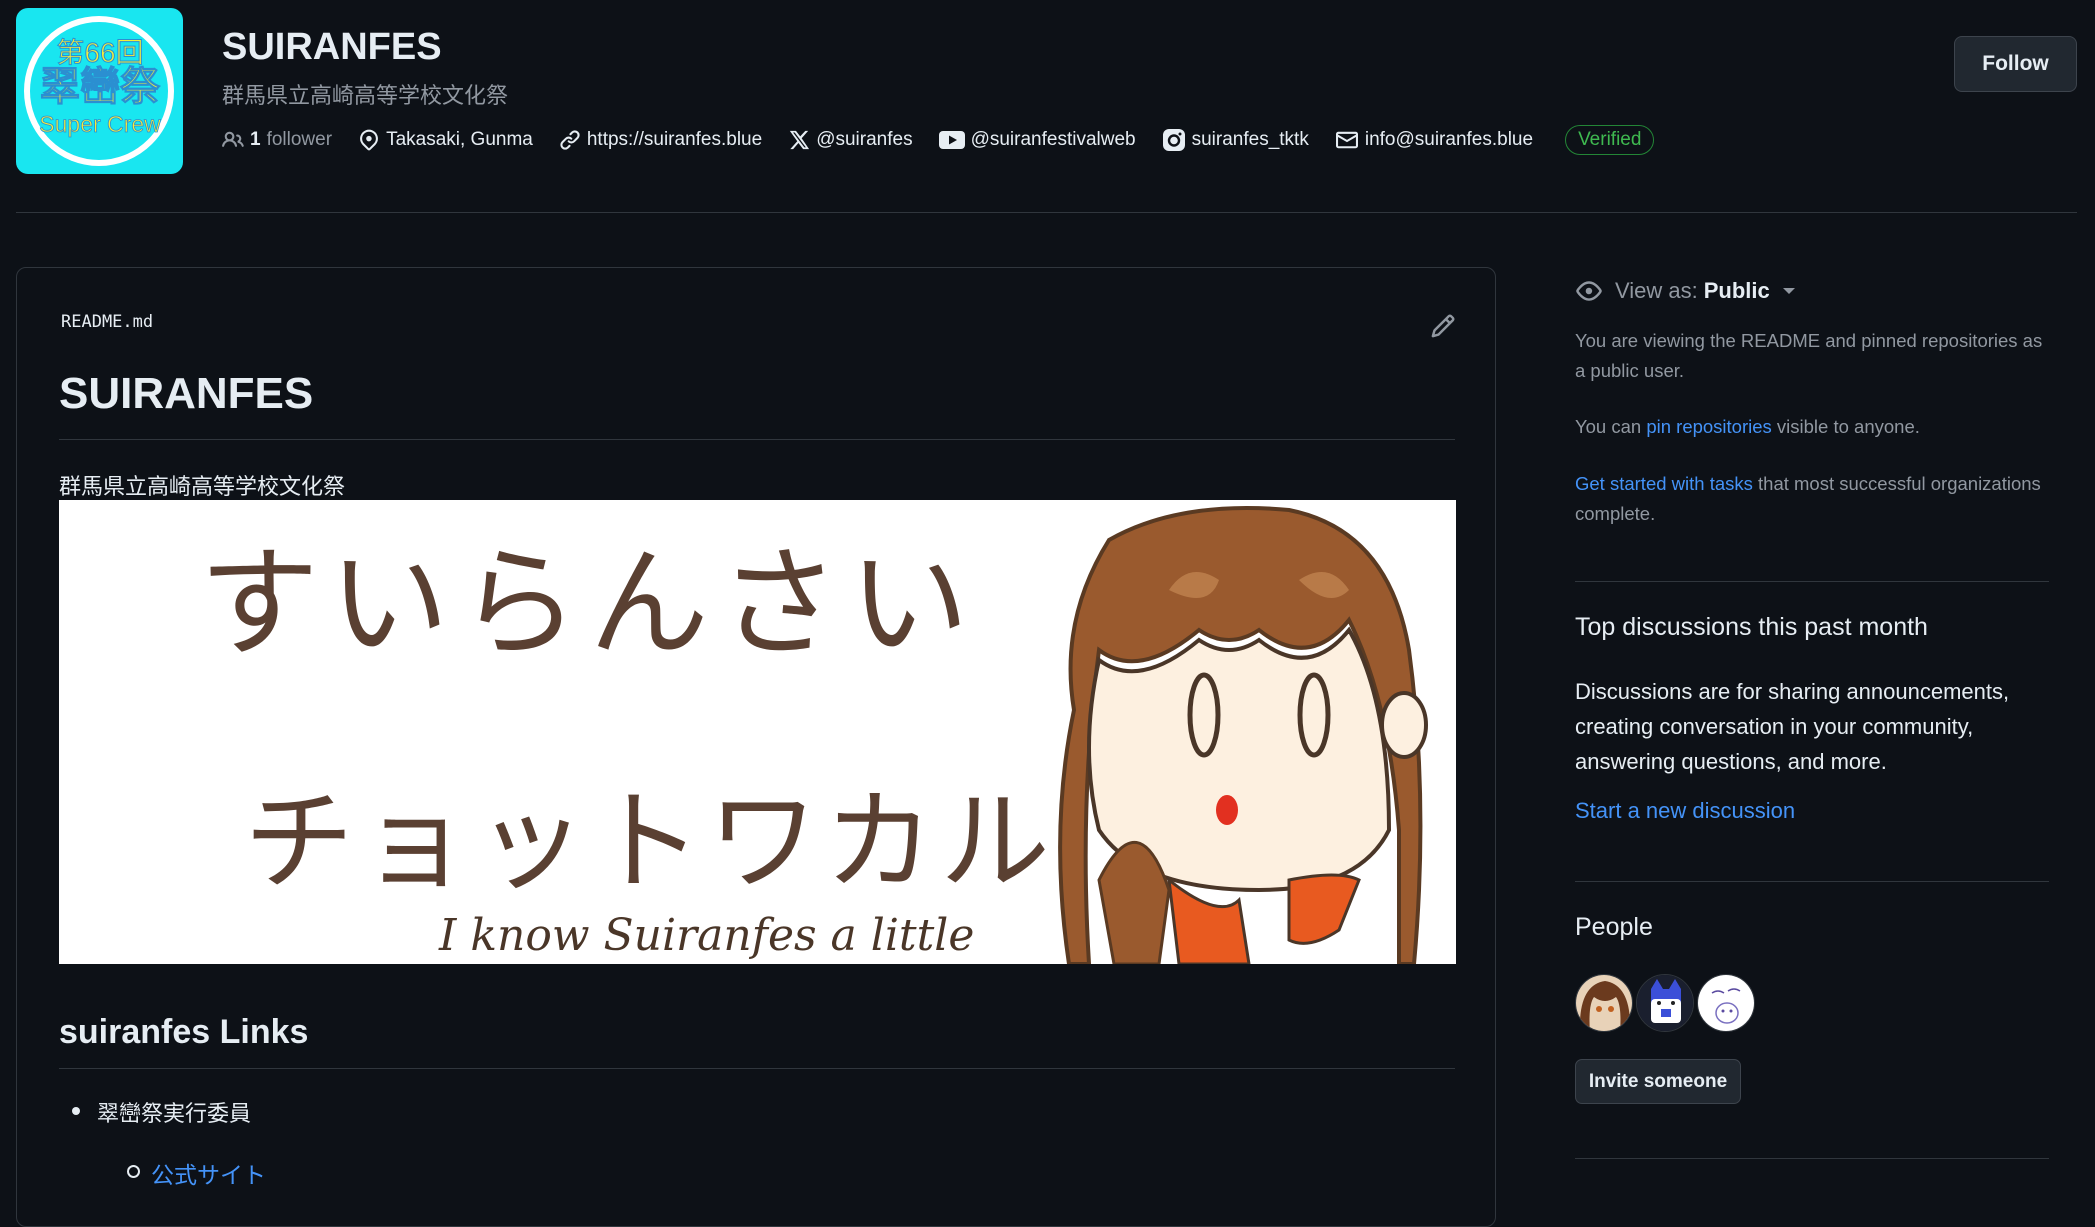  I want to click on org-avatar: 第66回 翠巒祭 Super Crew, so click(99, 91).